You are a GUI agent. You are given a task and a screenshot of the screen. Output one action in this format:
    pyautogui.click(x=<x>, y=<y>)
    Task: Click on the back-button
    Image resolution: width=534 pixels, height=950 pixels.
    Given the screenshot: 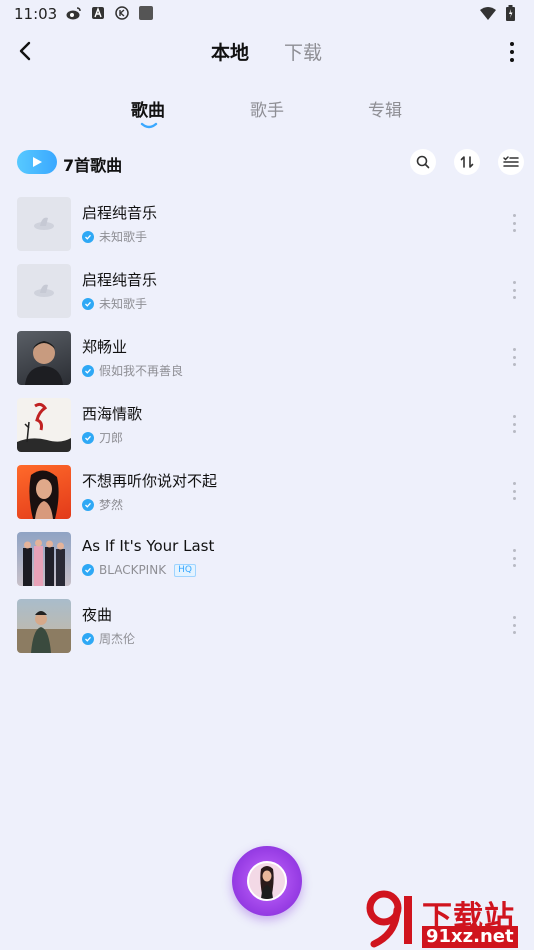 What is the action you would take?
    pyautogui.click(x=25, y=51)
    